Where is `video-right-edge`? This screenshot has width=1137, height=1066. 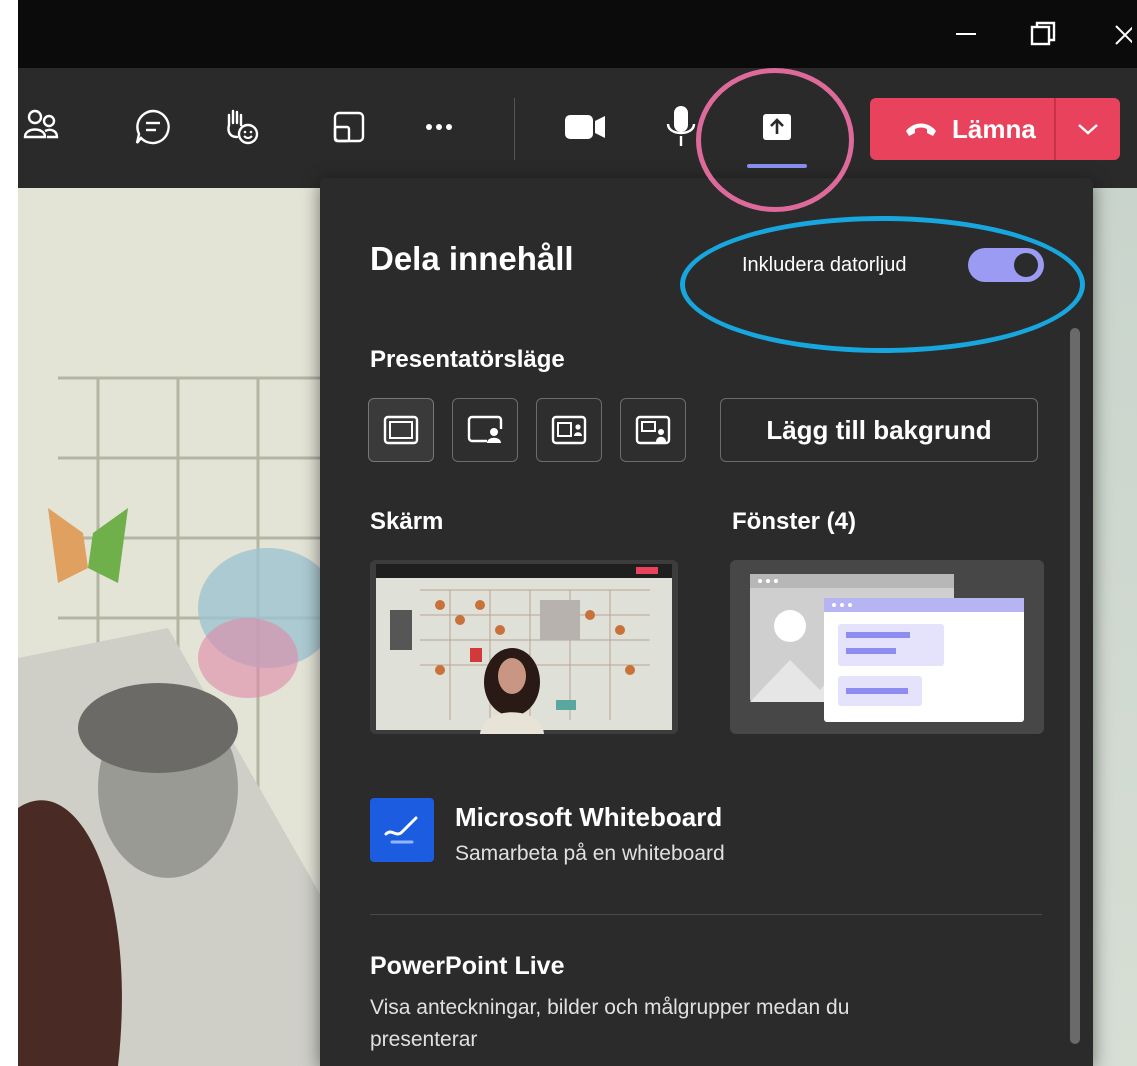 video-right-edge is located at coordinates (1115, 627).